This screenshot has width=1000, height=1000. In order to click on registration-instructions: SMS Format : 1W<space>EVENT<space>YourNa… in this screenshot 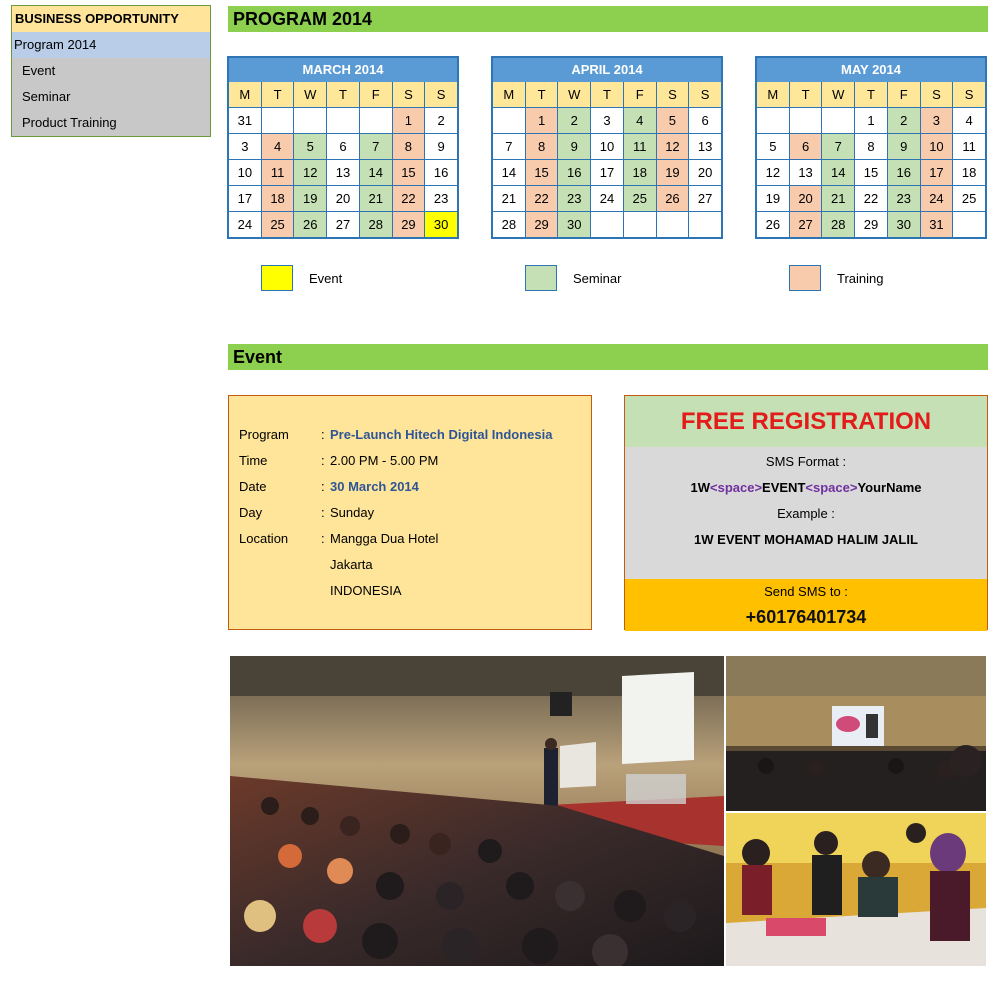, I will do `click(806, 514)`.